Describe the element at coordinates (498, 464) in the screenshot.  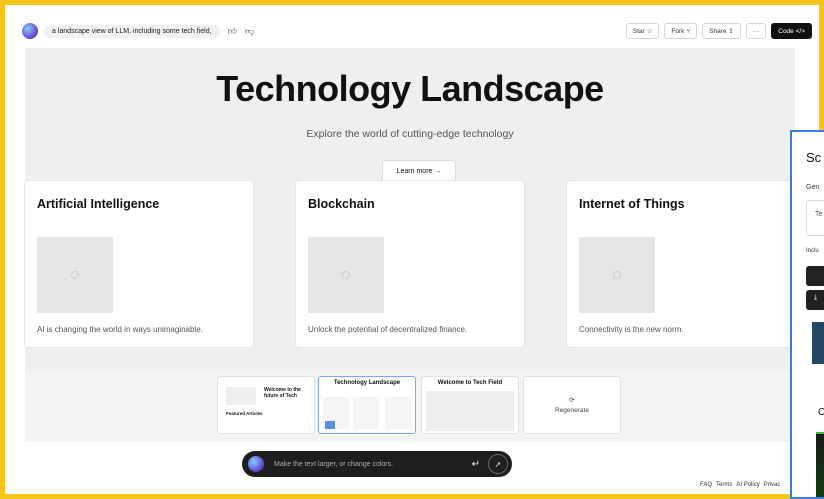
I see `cursor-select-icon: ➚` at that location.